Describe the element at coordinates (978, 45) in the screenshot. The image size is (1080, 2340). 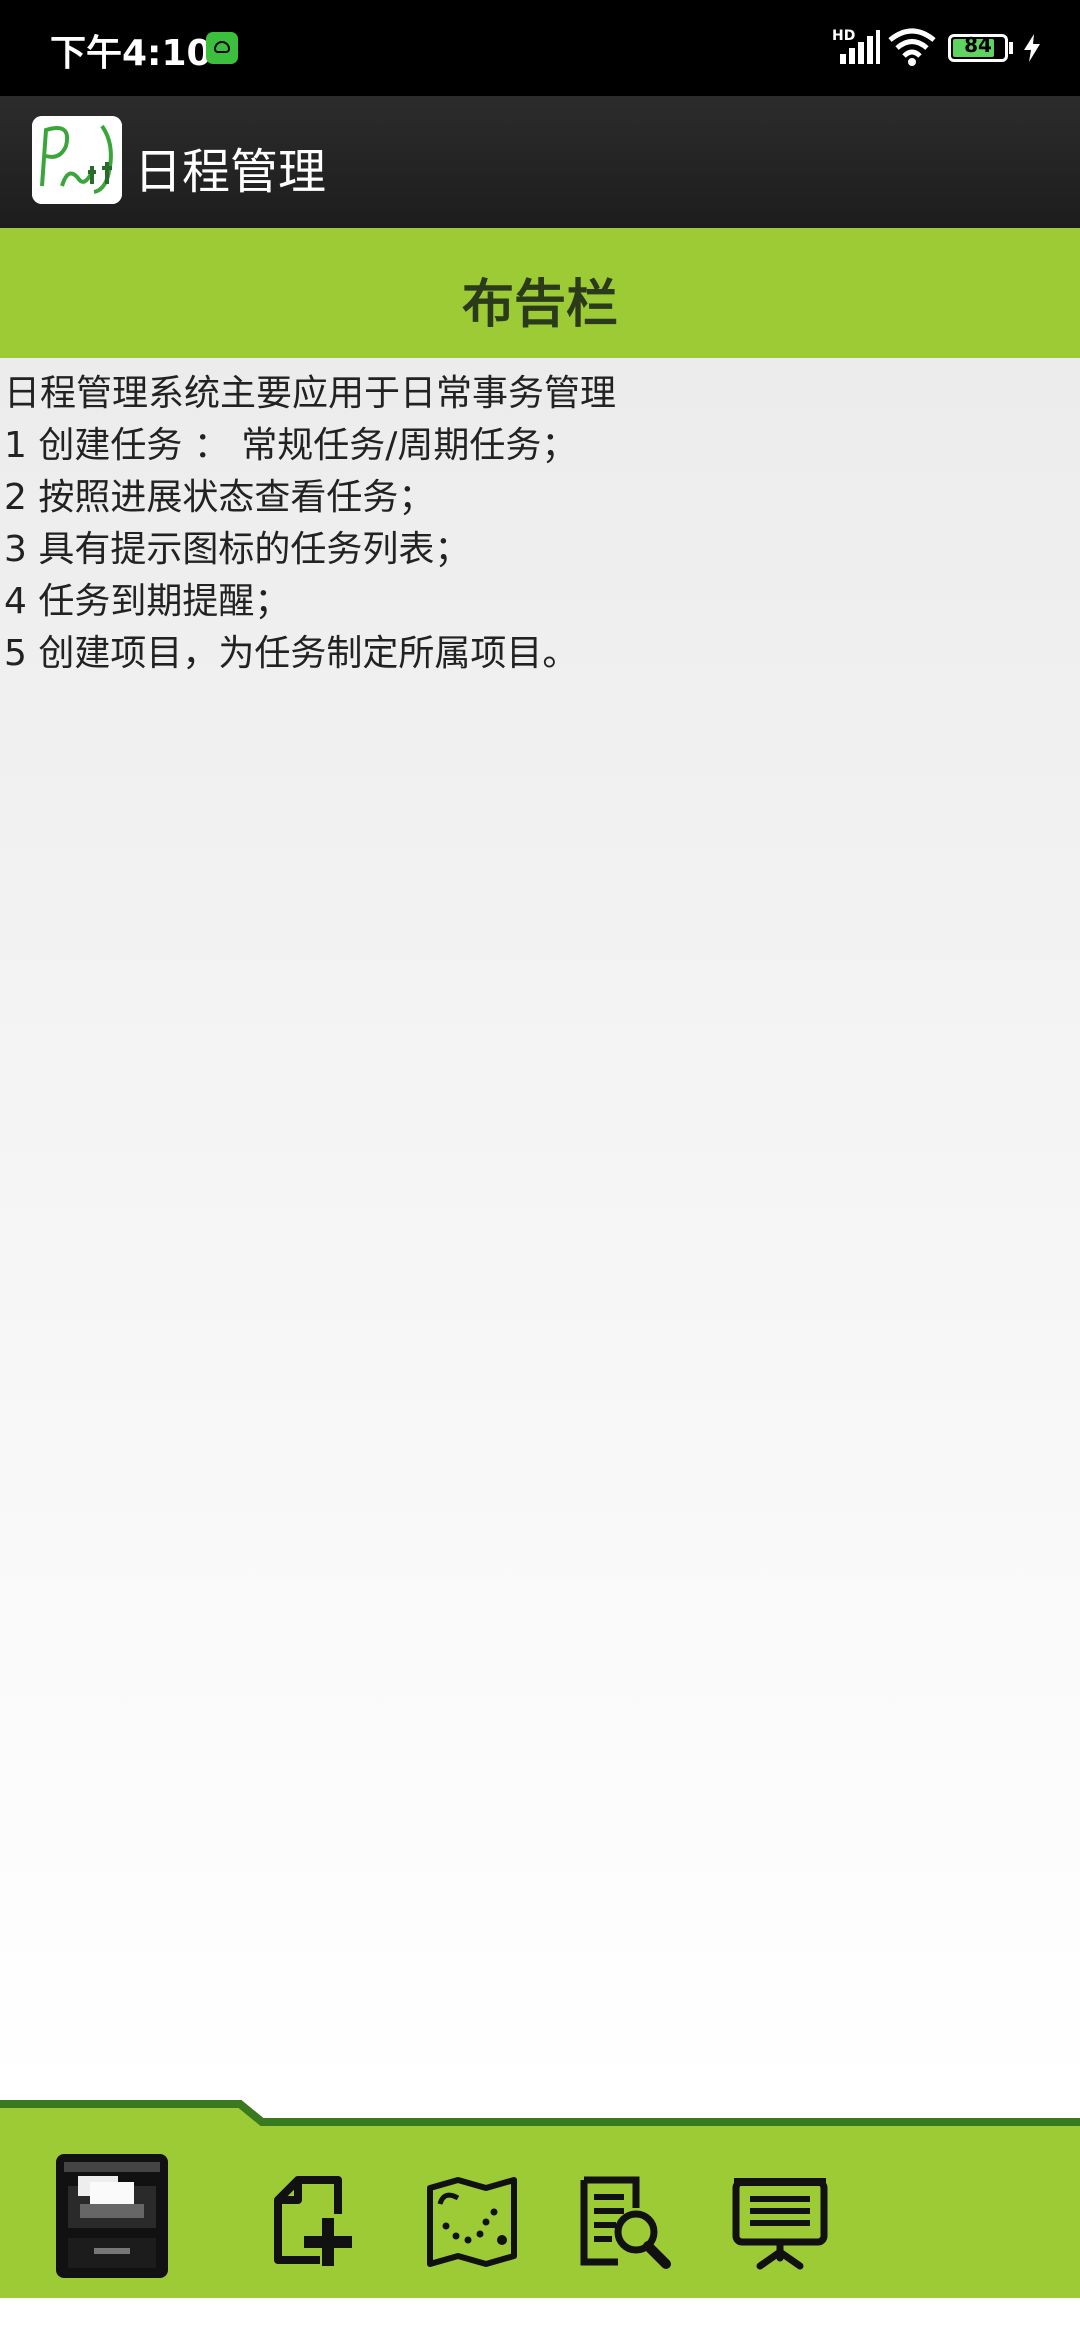
I see `battery-percent: 84` at that location.